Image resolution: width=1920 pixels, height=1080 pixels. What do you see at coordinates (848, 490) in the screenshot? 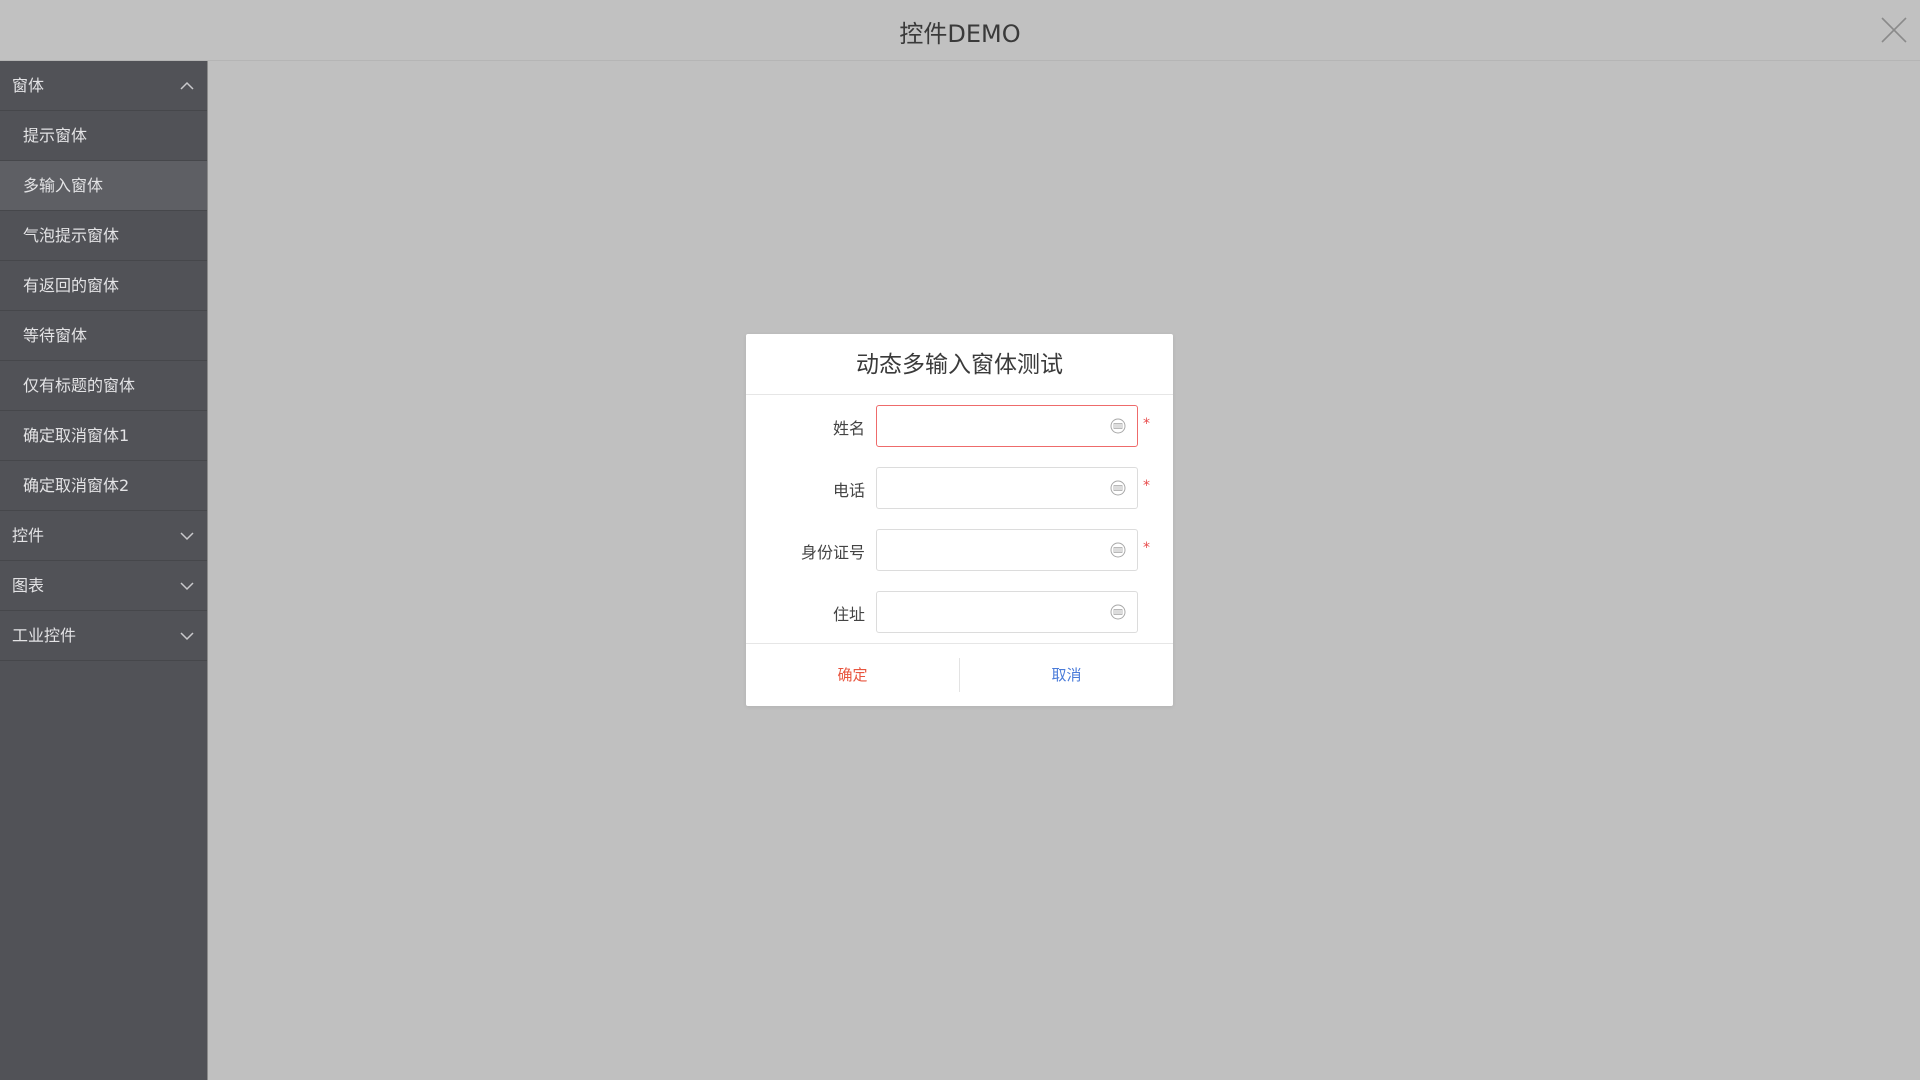
I see `field-label: 电话` at bounding box center [848, 490].